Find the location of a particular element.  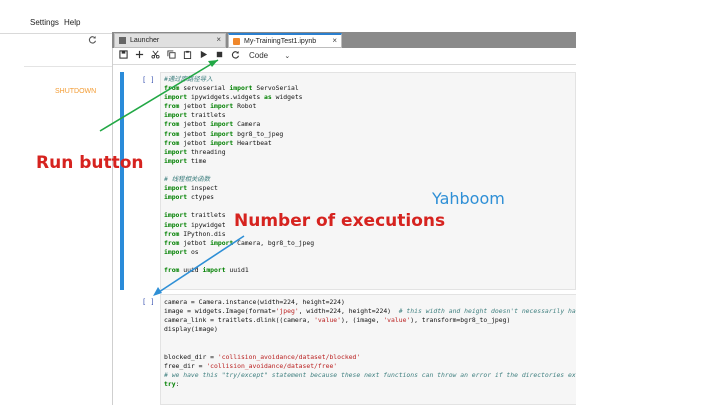

executions-arrow is located at coordinates (200, 265).